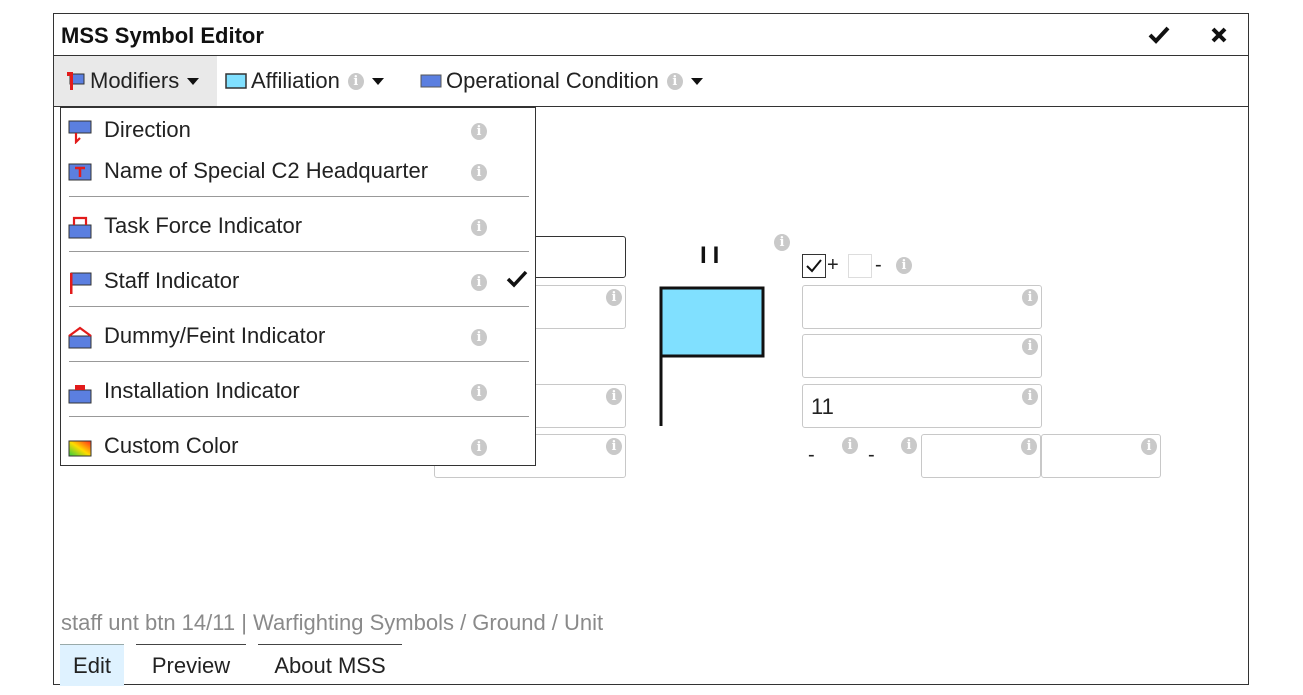 This screenshot has height=695, width=1303. Describe the element at coordinates (833, 265) in the screenshot. I see `reinforced-label: +` at that location.